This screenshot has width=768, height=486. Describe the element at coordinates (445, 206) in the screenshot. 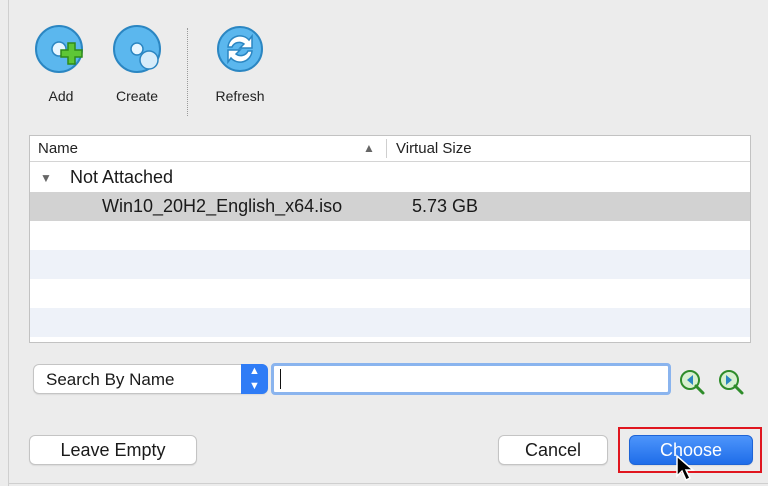

I see `medium-size: 5.73 GB` at that location.